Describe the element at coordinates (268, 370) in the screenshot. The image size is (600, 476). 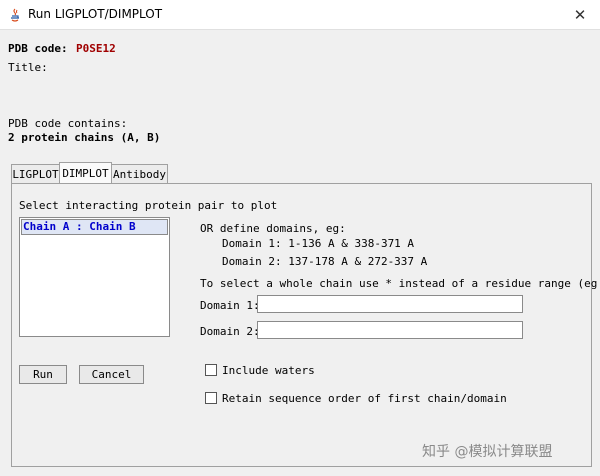
I see `include-waters-label: Include waters` at that location.